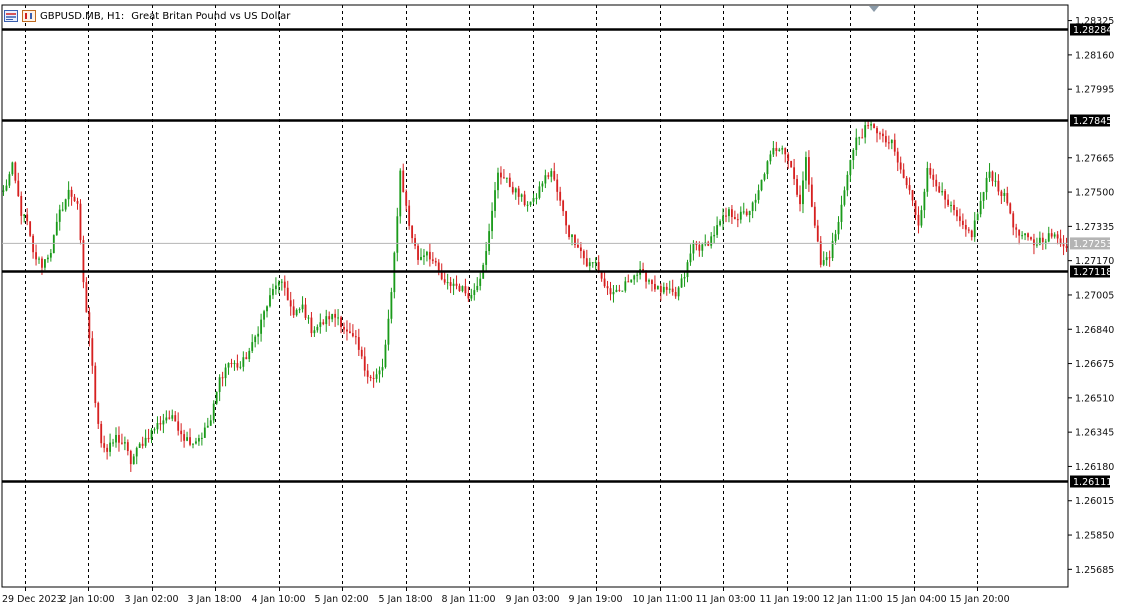 This screenshot has height=609, width=1123. Describe the element at coordinates (790, 599) in the screenshot. I see `time-axis-label: 11 Jan 19:00` at that location.